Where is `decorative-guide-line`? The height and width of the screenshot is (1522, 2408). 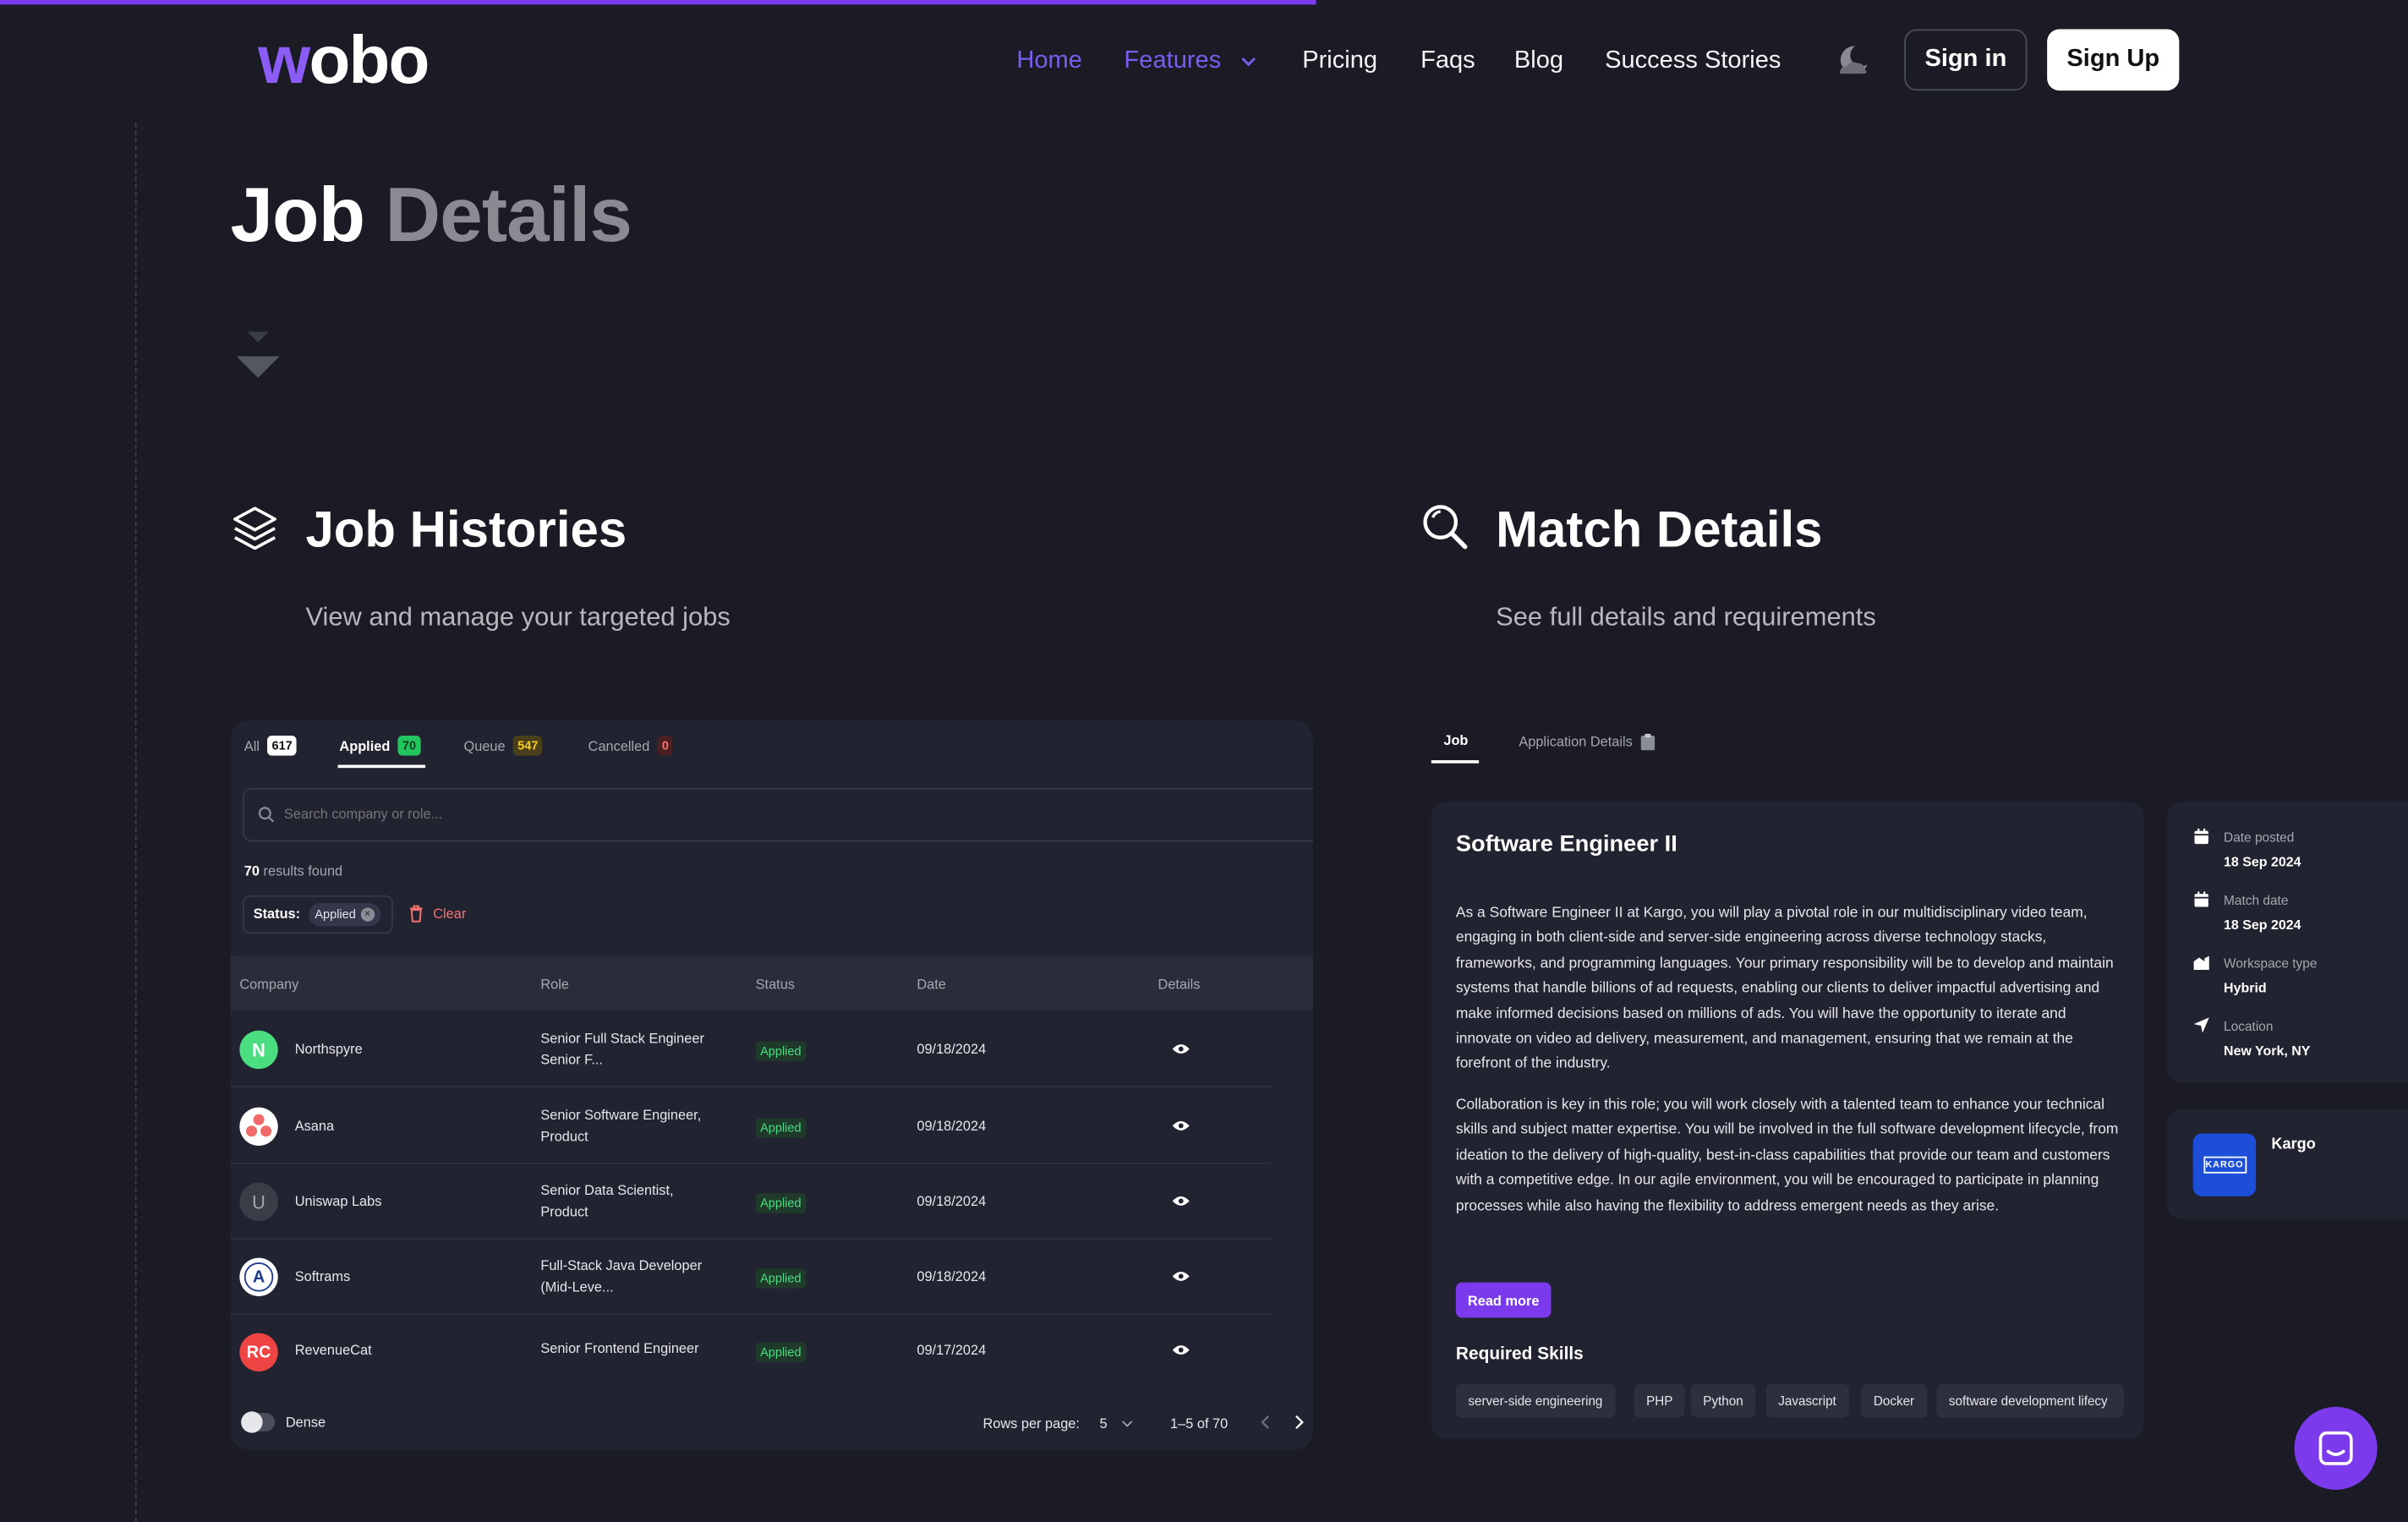 decorative-guide-line is located at coordinates (135, 822).